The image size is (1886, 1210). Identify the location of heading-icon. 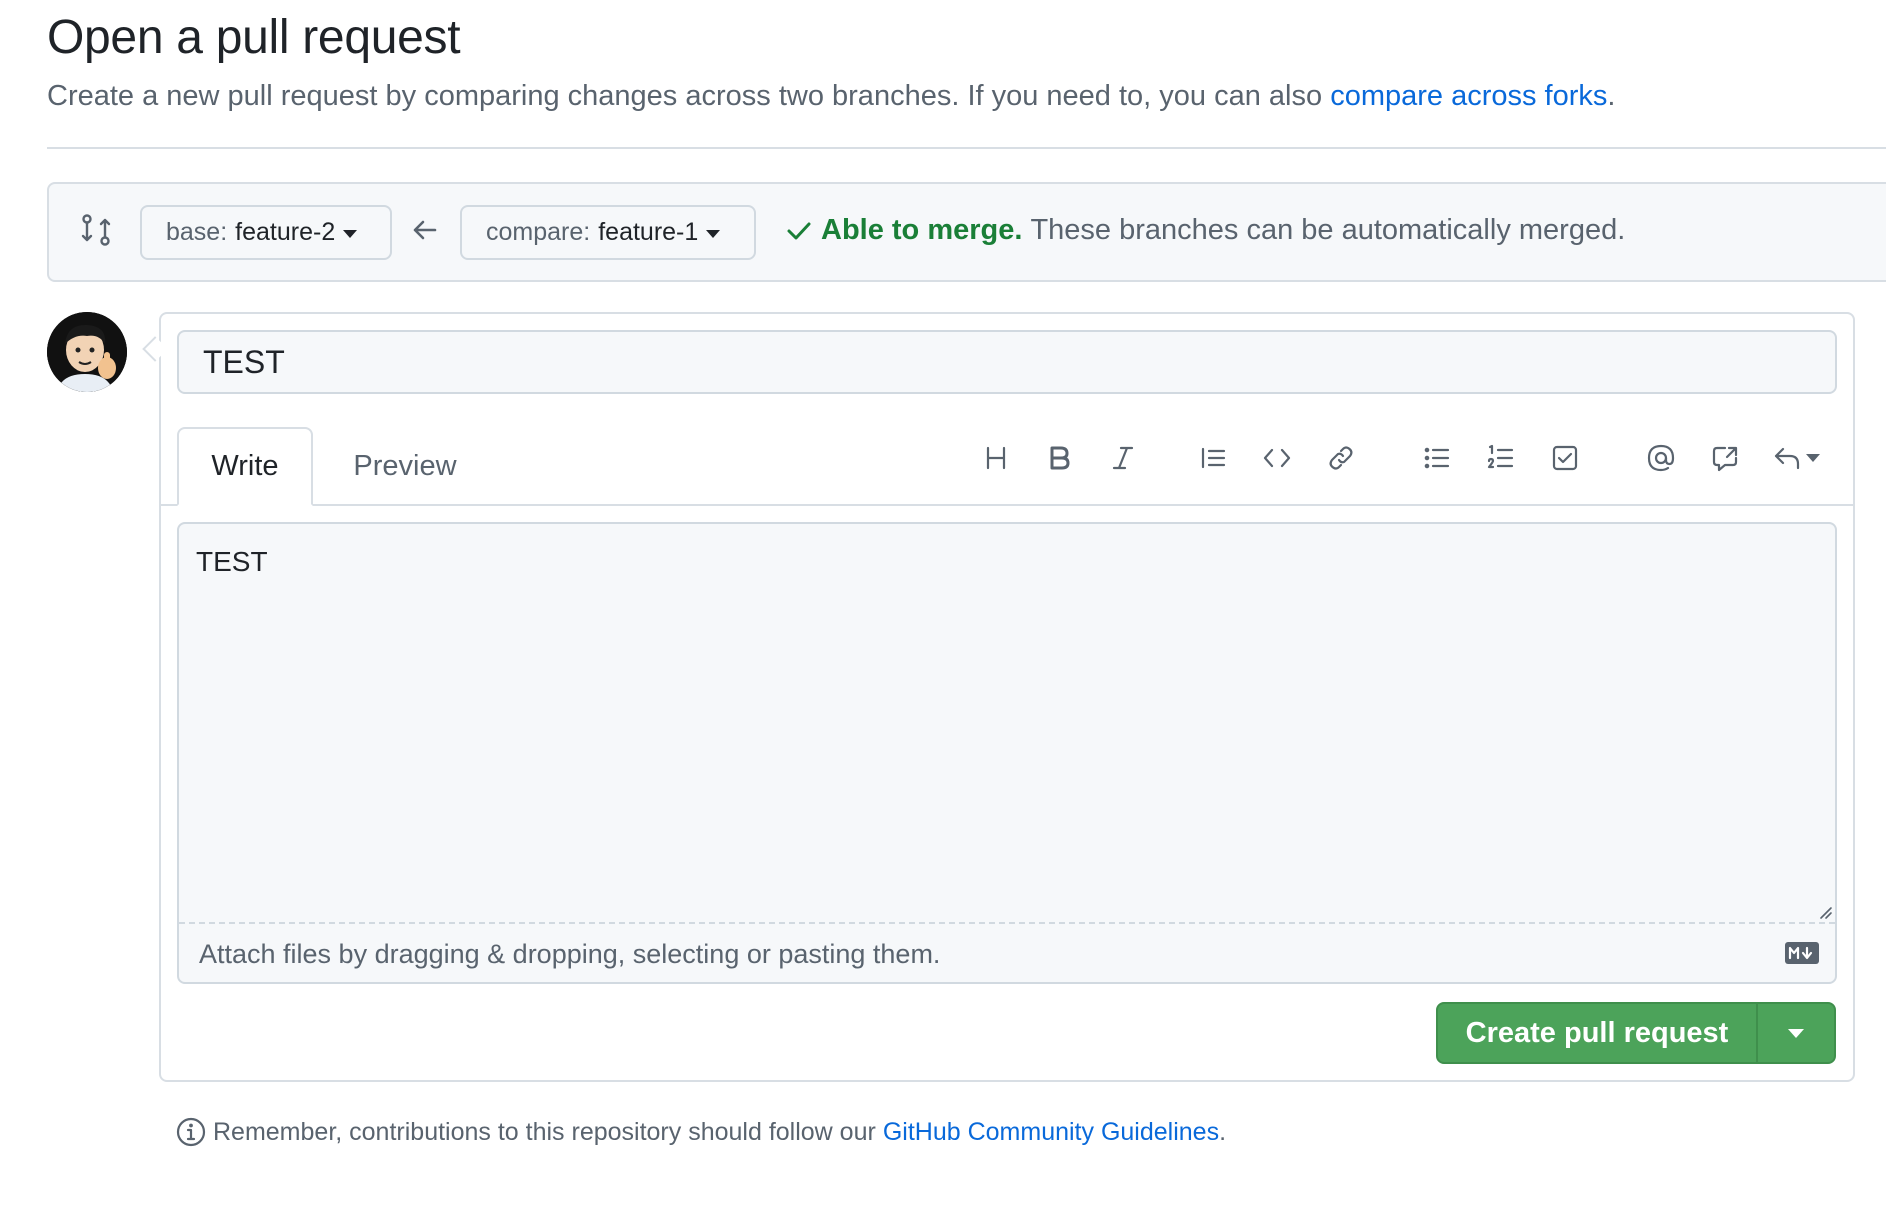
(996, 458).